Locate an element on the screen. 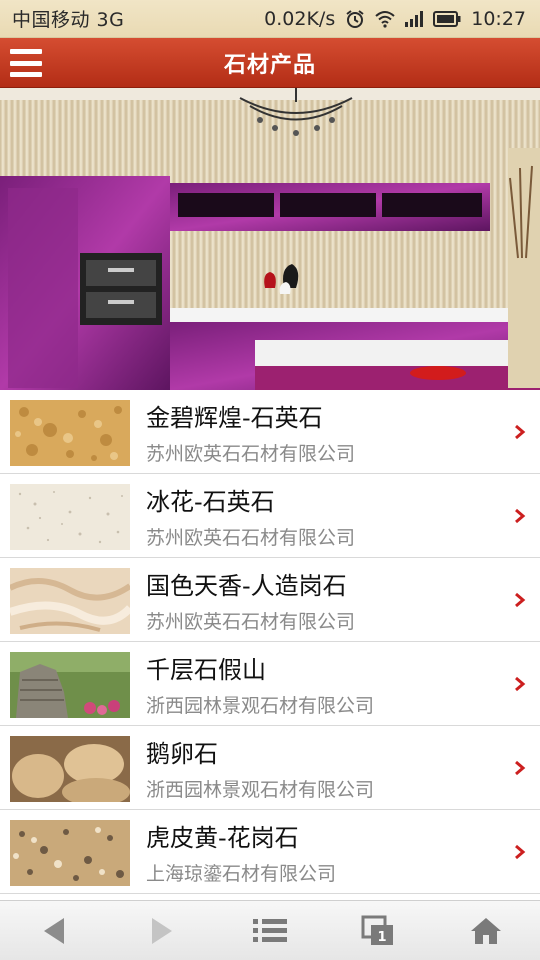 The width and height of the screenshot is (540, 960). product-name: 国色天香-人造岗石 is located at coordinates (246, 586).